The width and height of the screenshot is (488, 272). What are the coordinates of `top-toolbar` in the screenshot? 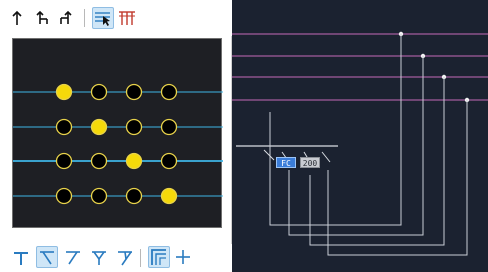 It's located at (116, 18).